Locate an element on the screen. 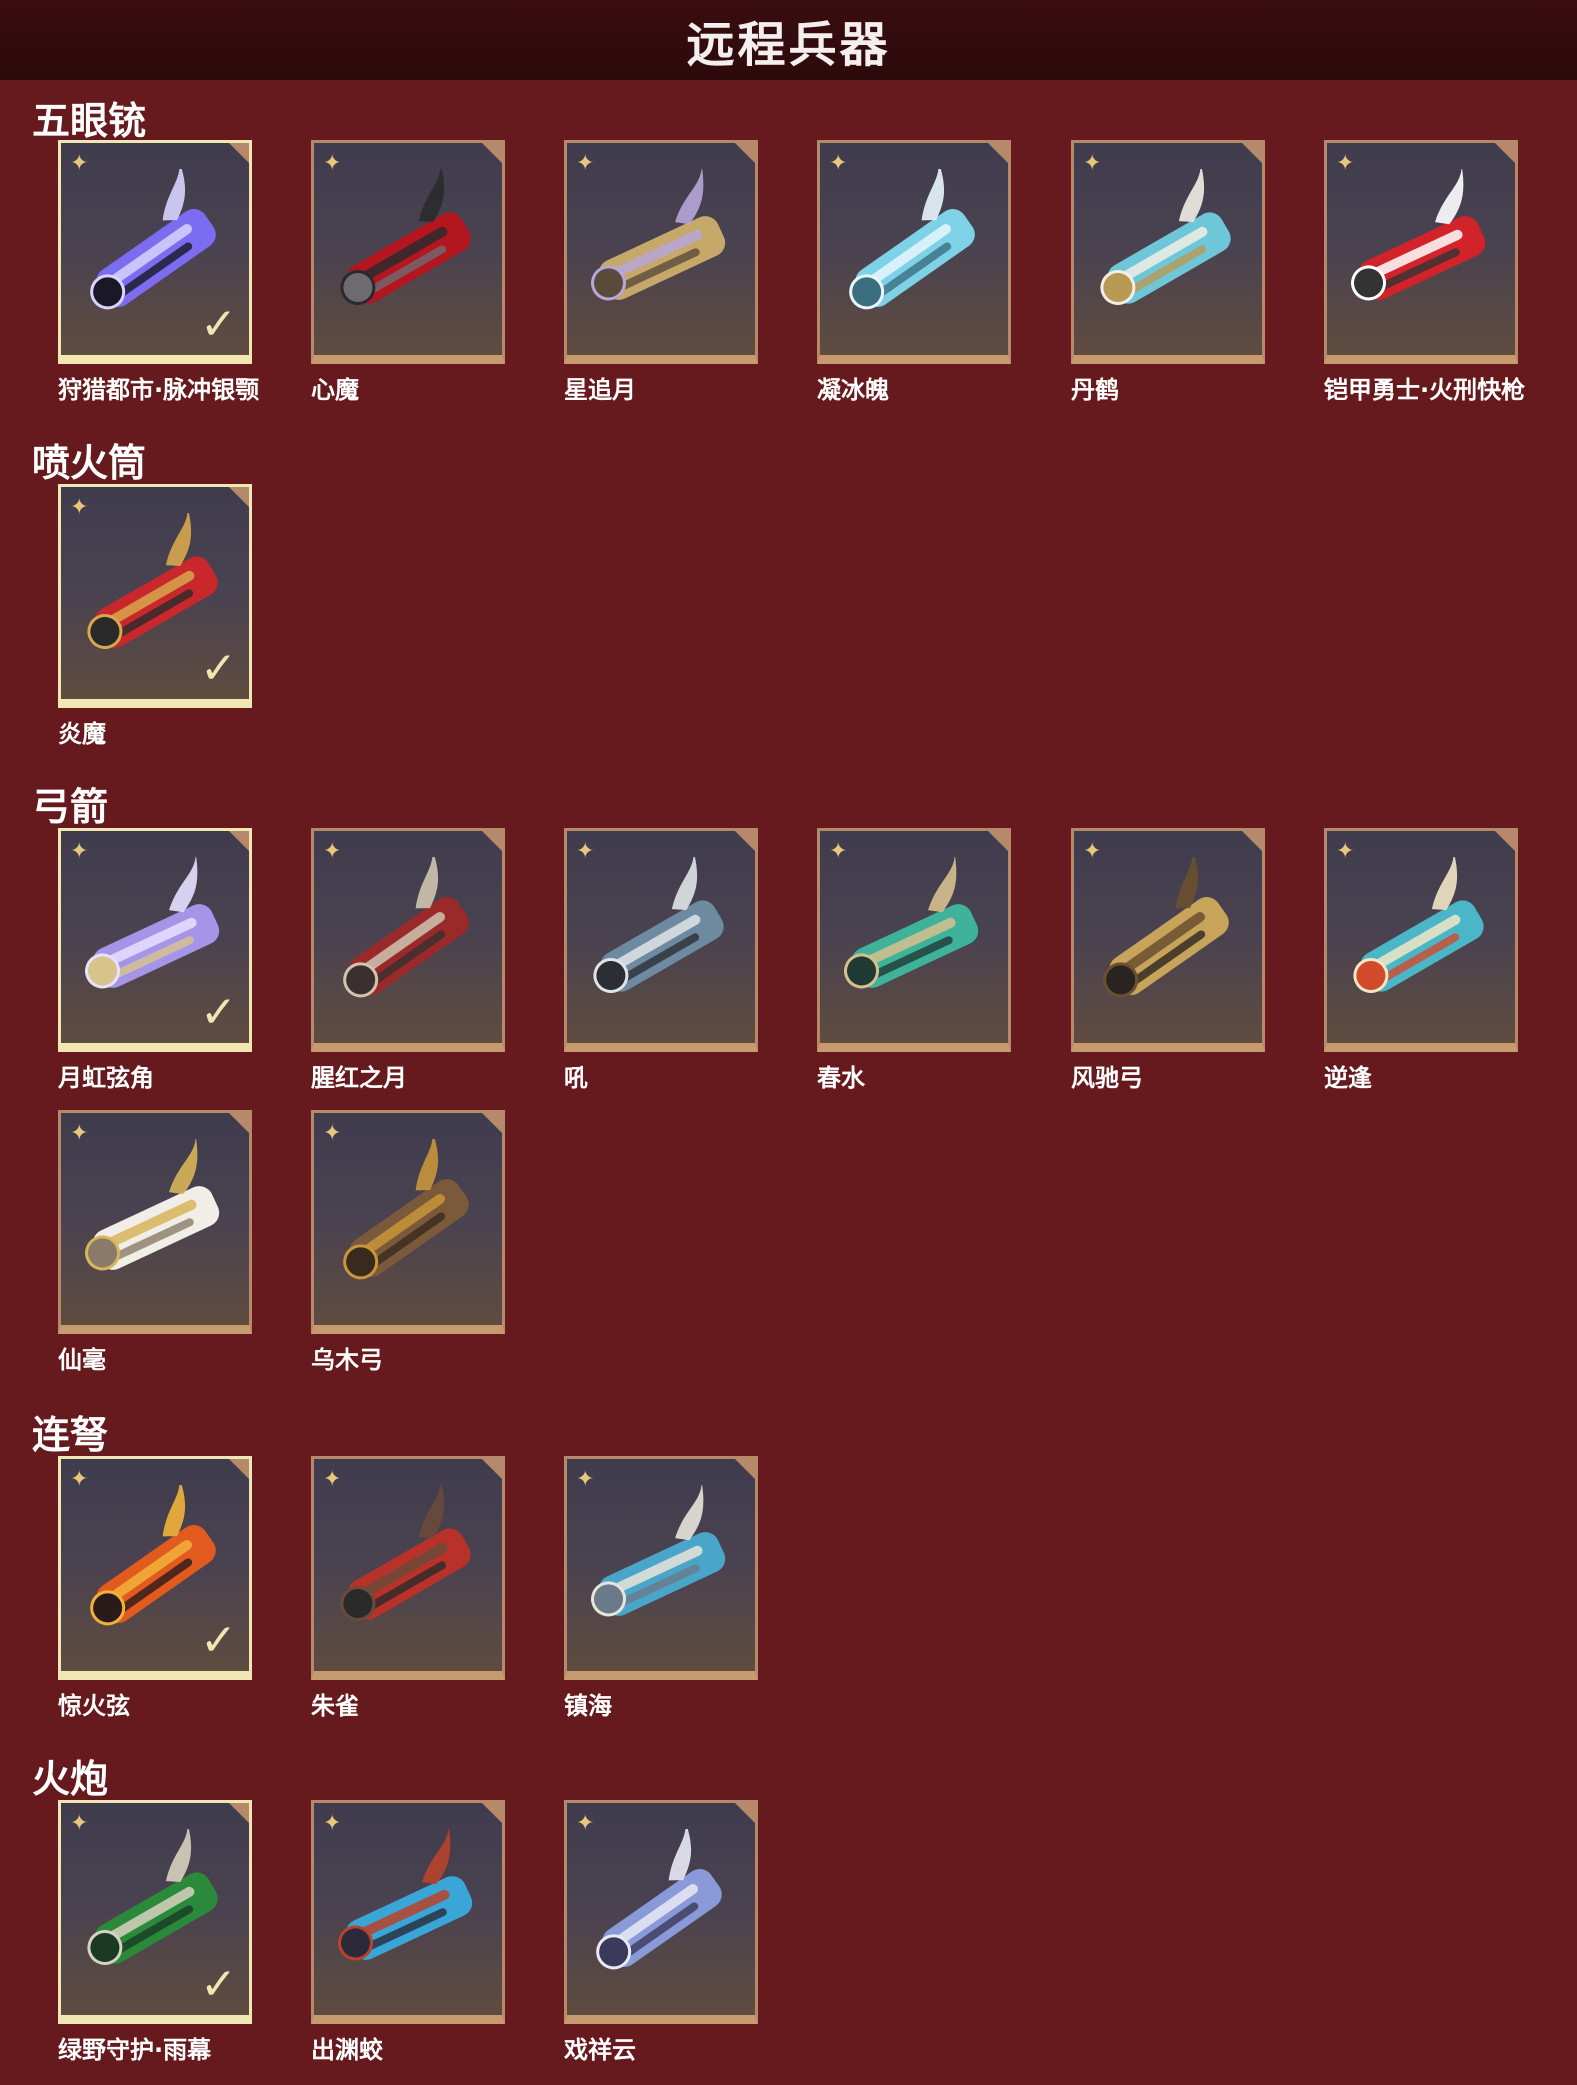 This screenshot has height=2085, width=1577. weapon-card: ✦ ✓ 炎魔 is located at coordinates (155, 616).